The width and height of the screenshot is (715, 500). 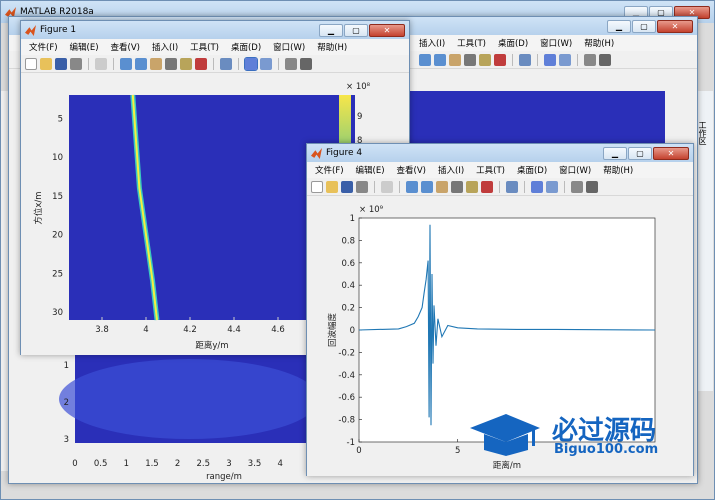 I want to click on fig4-y-tick-label: -0.8, so click(x=346, y=421).